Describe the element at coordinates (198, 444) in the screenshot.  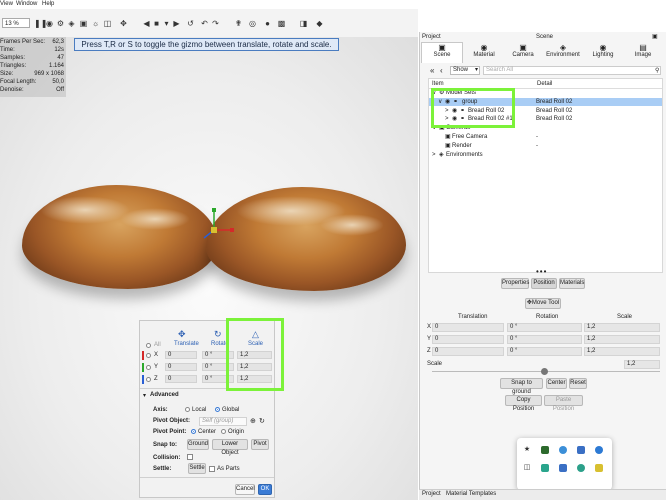
I see `snap-ground-button: Ground` at that location.